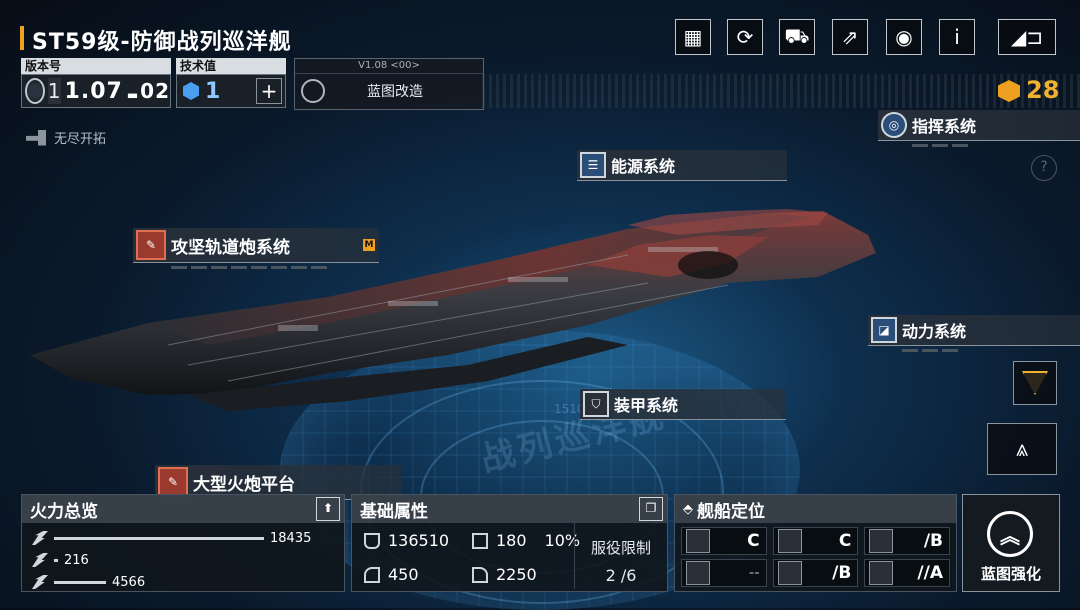 This screenshot has width=1080, height=610. Describe the element at coordinates (1010, 534) in the screenshot. I see `chevron-up-icon: ︽` at that location.